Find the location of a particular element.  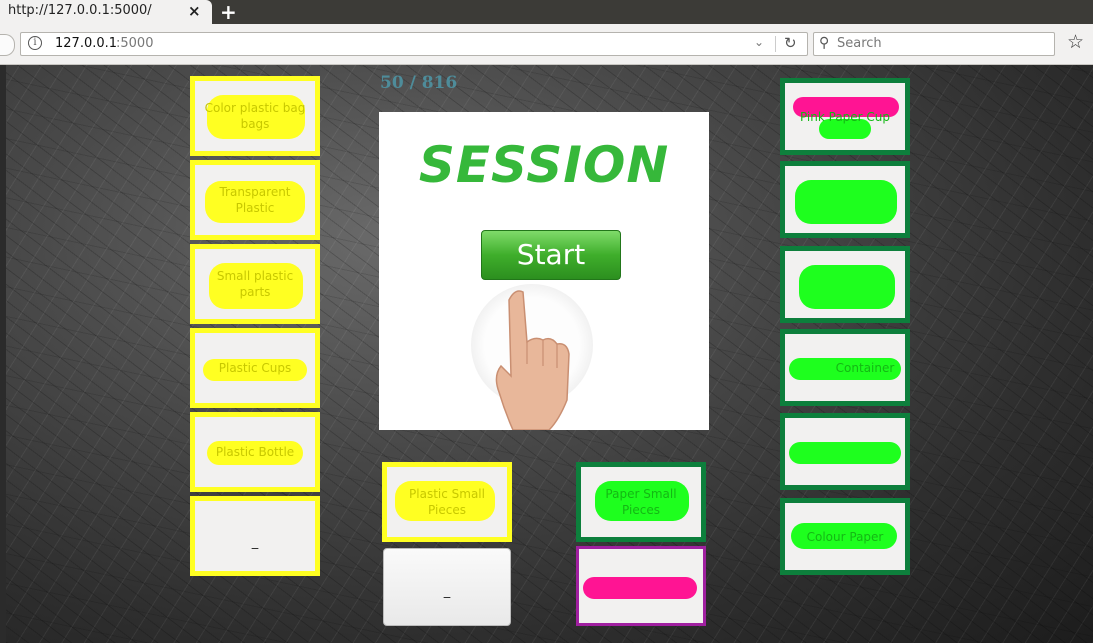

card-label: Colour Paper is located at coordinates (845, 536).